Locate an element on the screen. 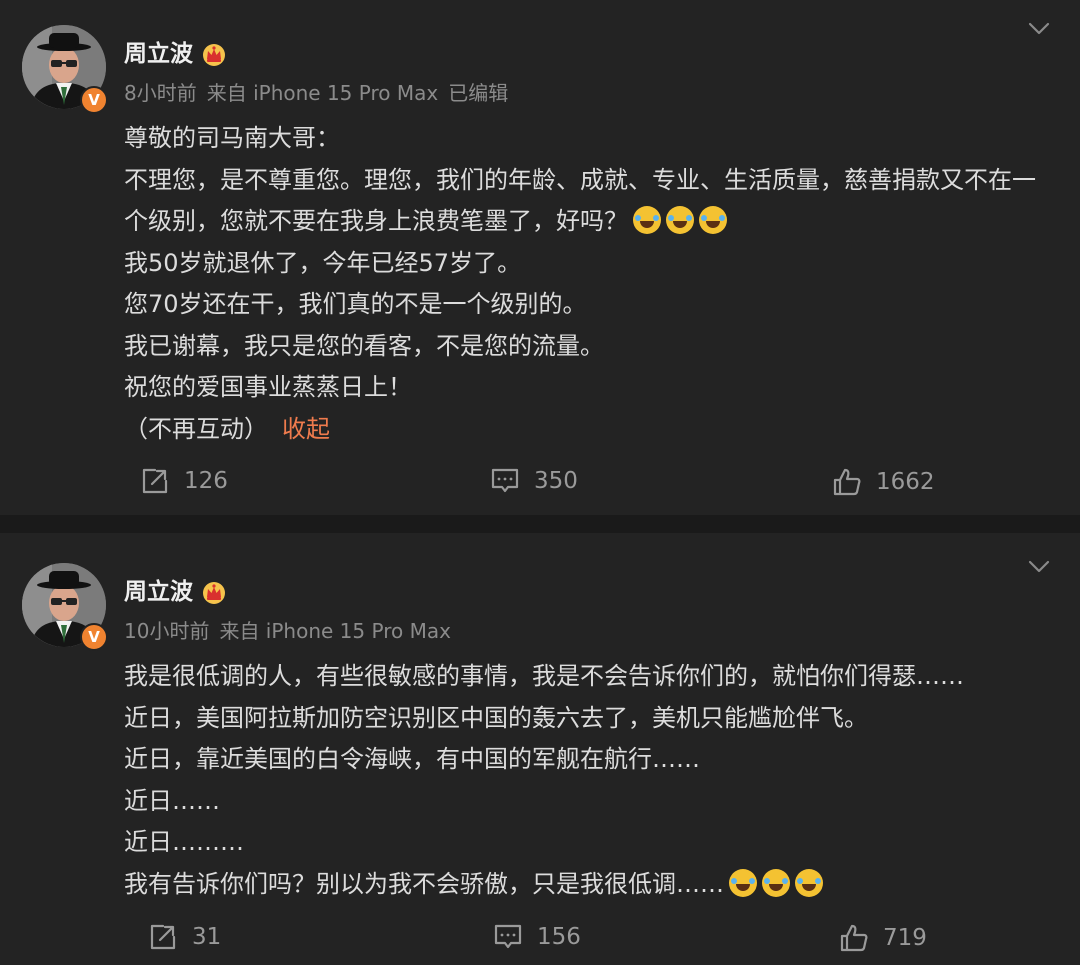  repost-count: 126 is located at coordinates (206, 481).